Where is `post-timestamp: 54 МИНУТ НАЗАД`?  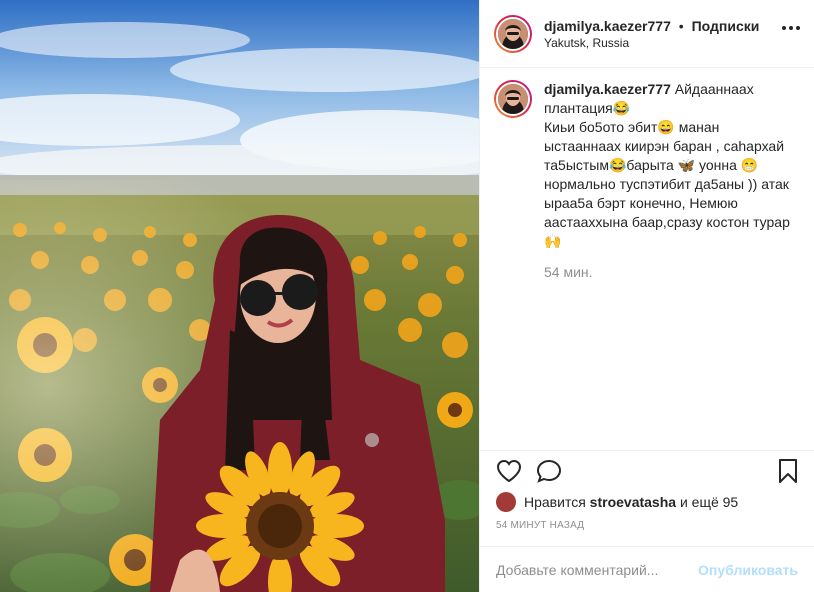
post-timestamp: 54 МИНУТ НАЗАД is located at coordinates (540, 525).